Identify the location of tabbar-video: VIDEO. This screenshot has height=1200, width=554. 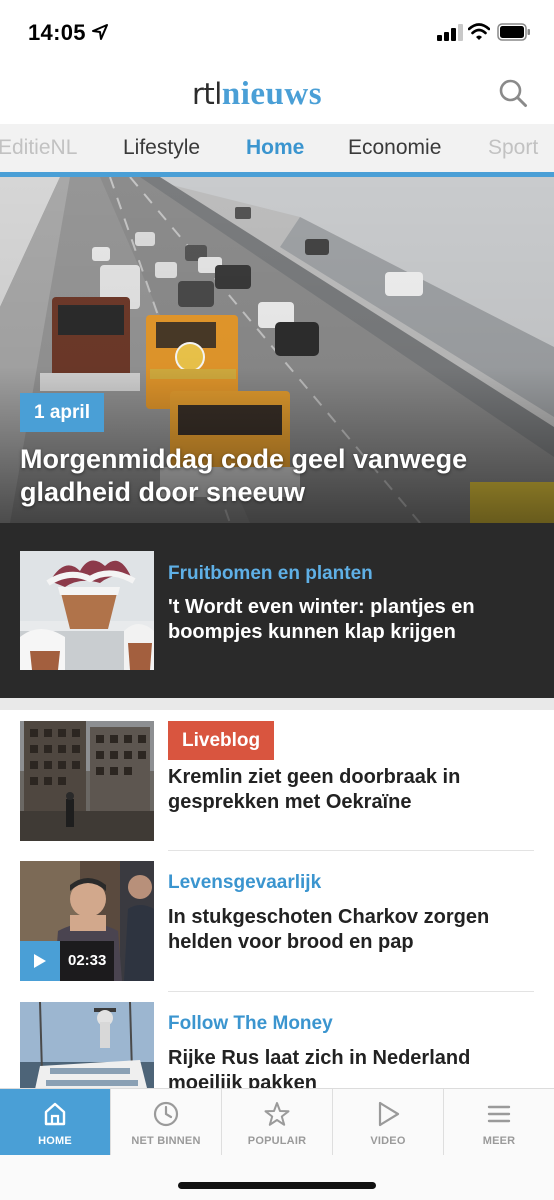
(388, 1122).